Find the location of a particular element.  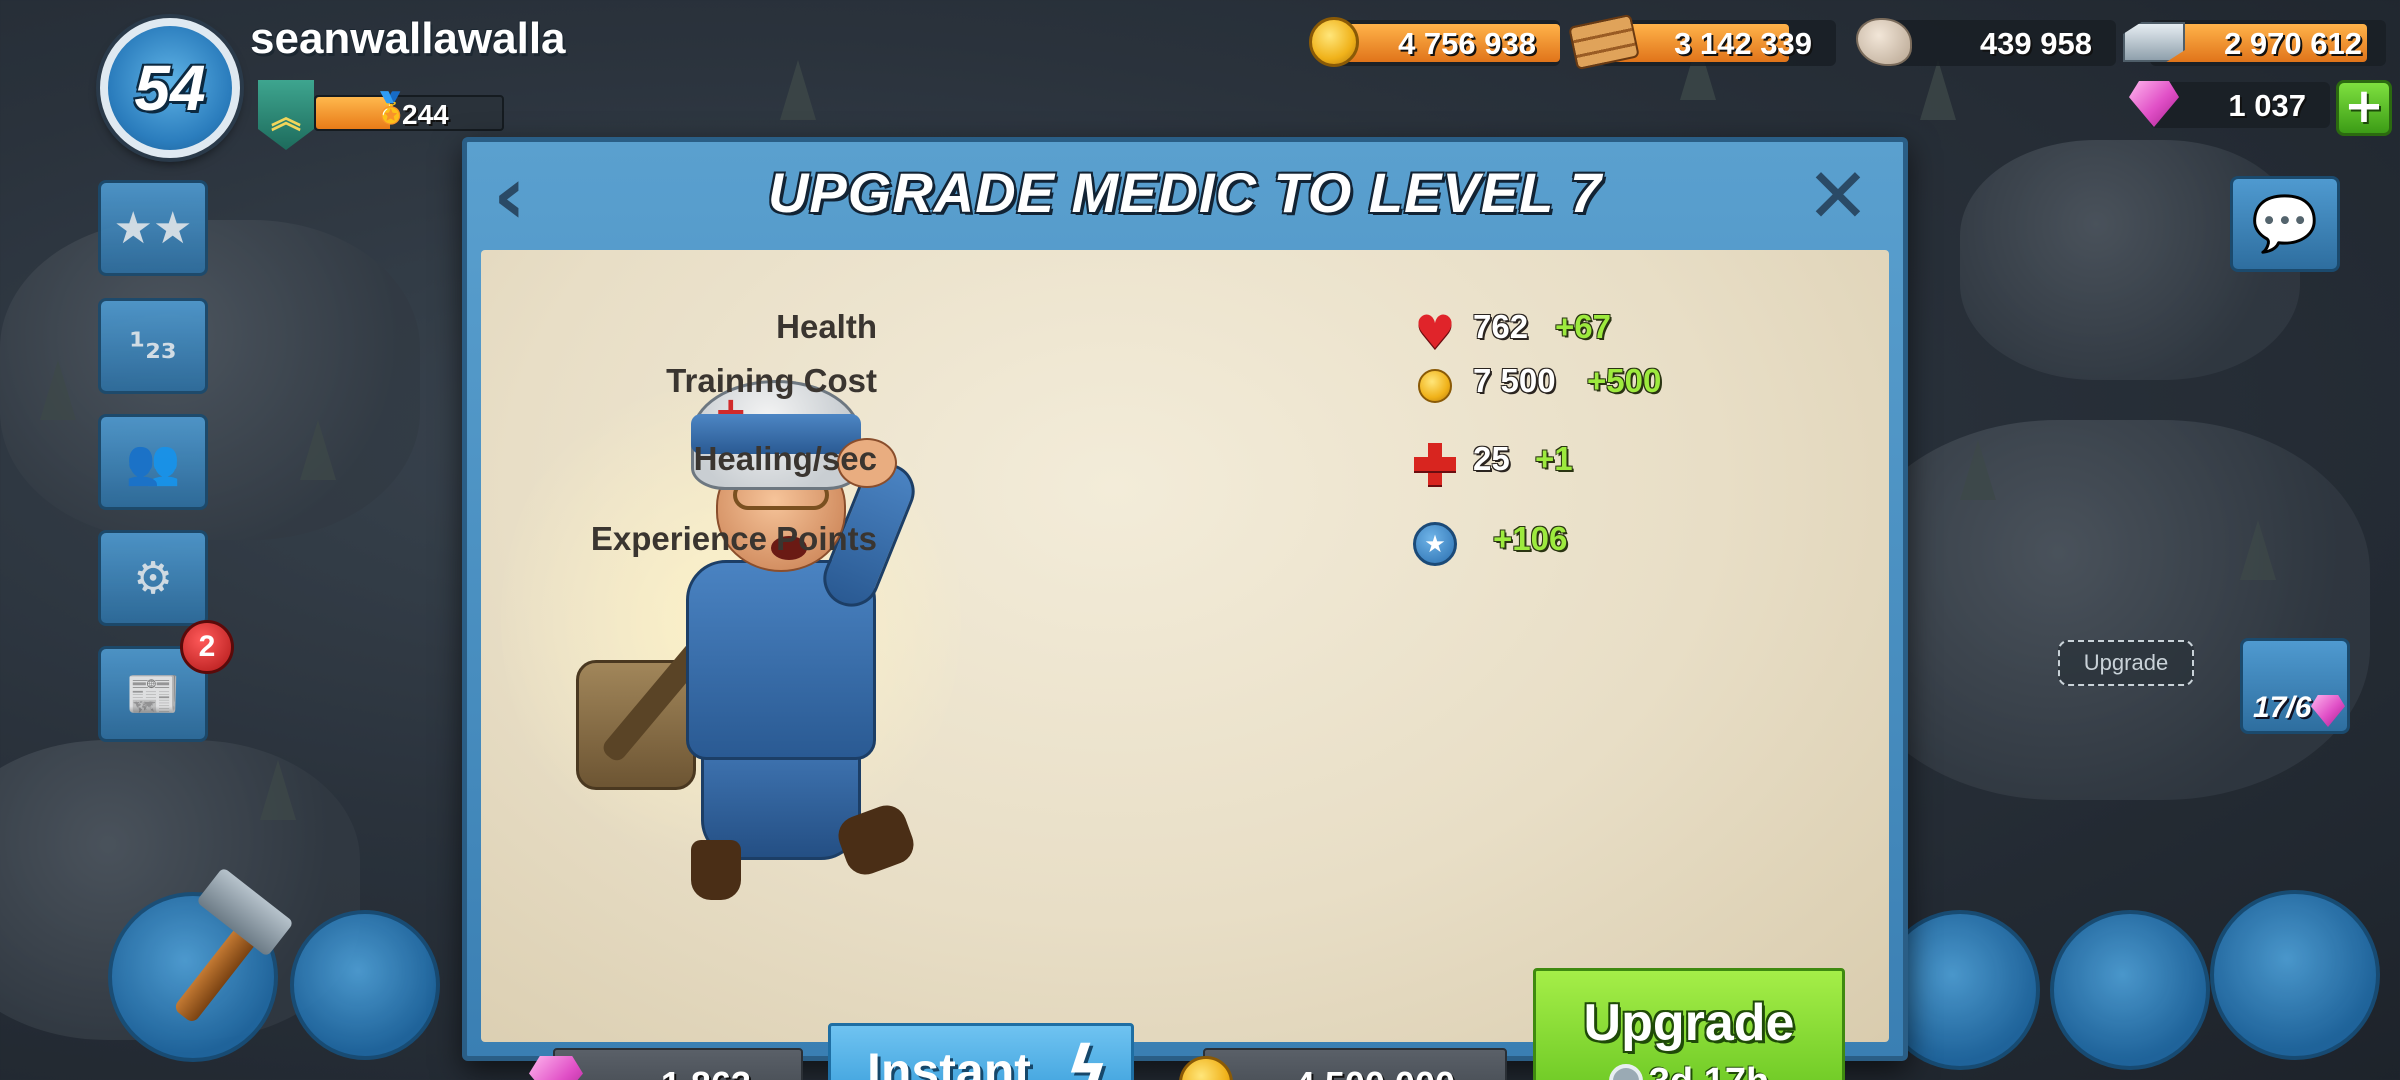

stone-amount: 439 958 is located at coordinates (2035, 43).